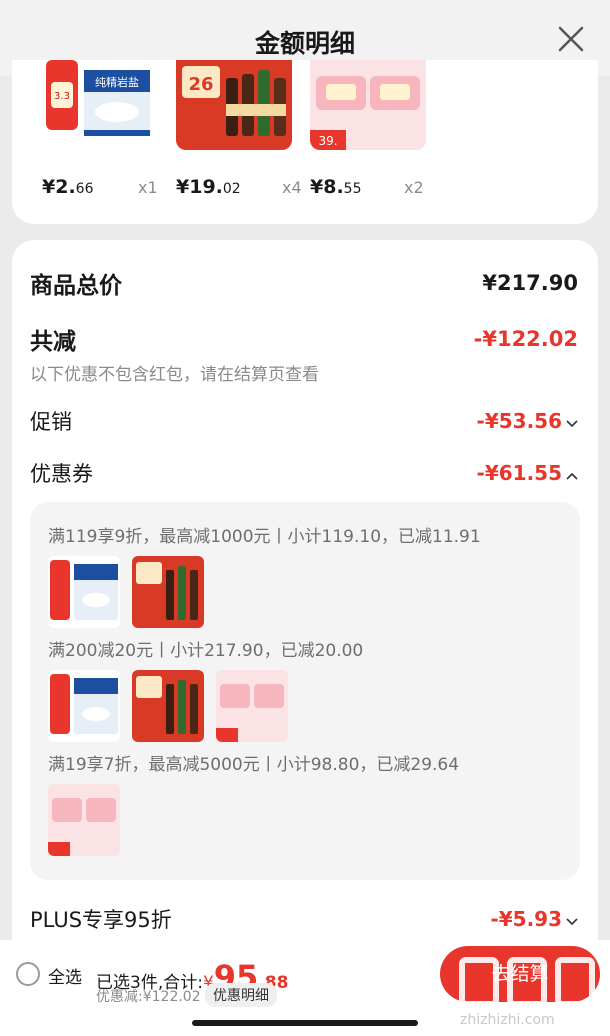  Describe the element at coordinates (234, 105) in the screenshot. I see `product-image-sauce: 26` at that location.